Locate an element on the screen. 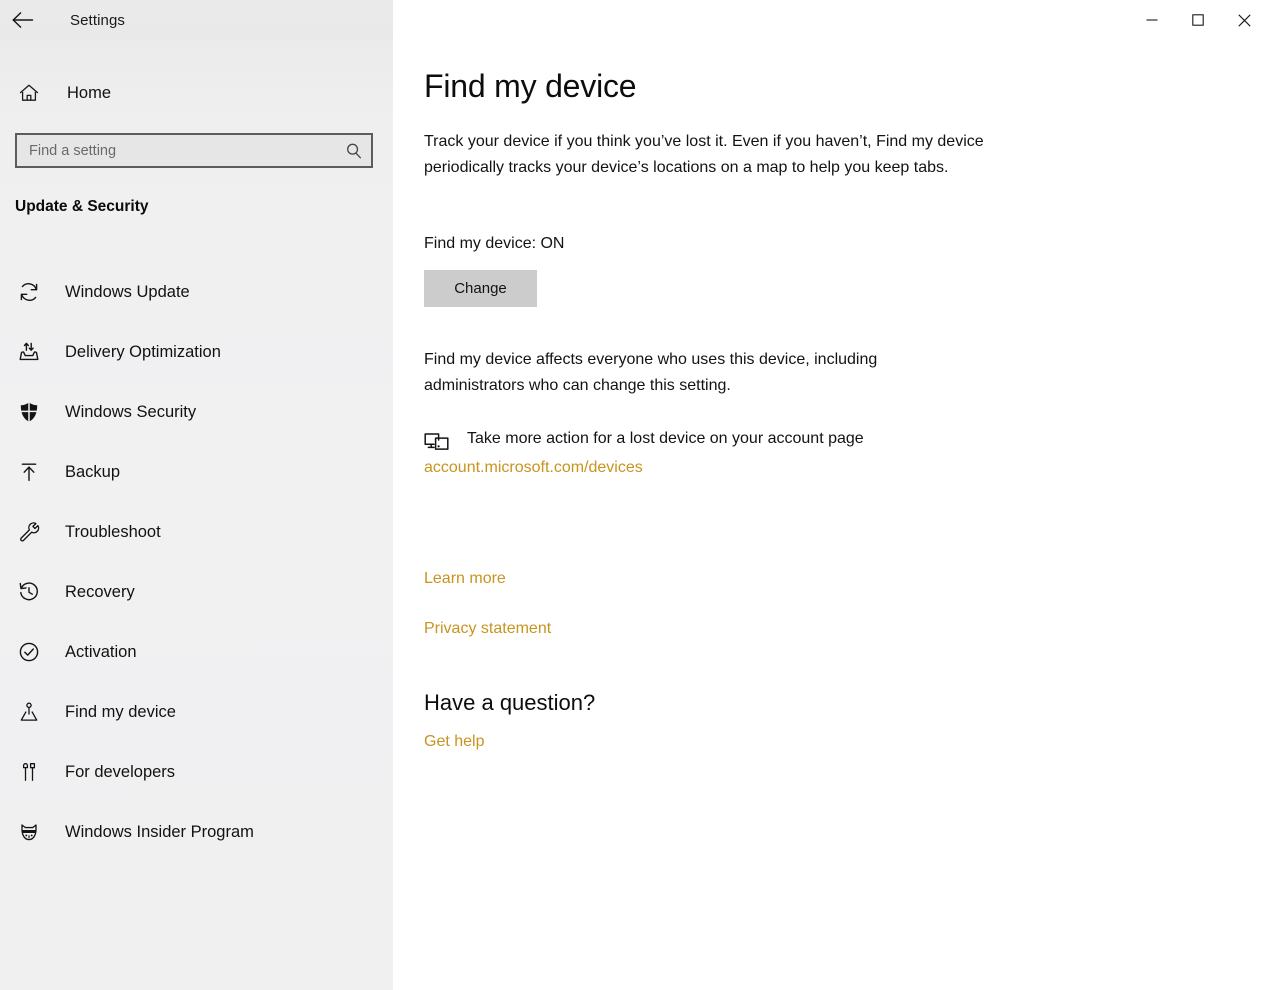 Image resolution: width=1267 pixels, height=990 pixels. app-title: Settings is located at coordinates (97, 20).